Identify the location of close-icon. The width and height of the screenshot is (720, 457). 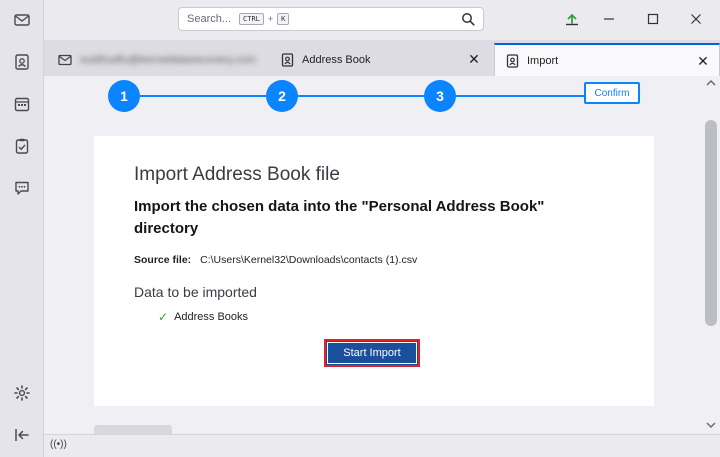
(696, 19).